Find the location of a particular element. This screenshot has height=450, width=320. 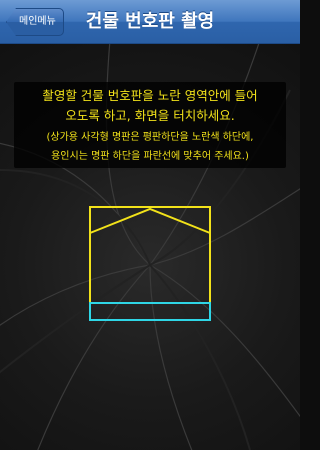

page-title: 건물 번호판 촬영 is located at coordinates (150, 21).